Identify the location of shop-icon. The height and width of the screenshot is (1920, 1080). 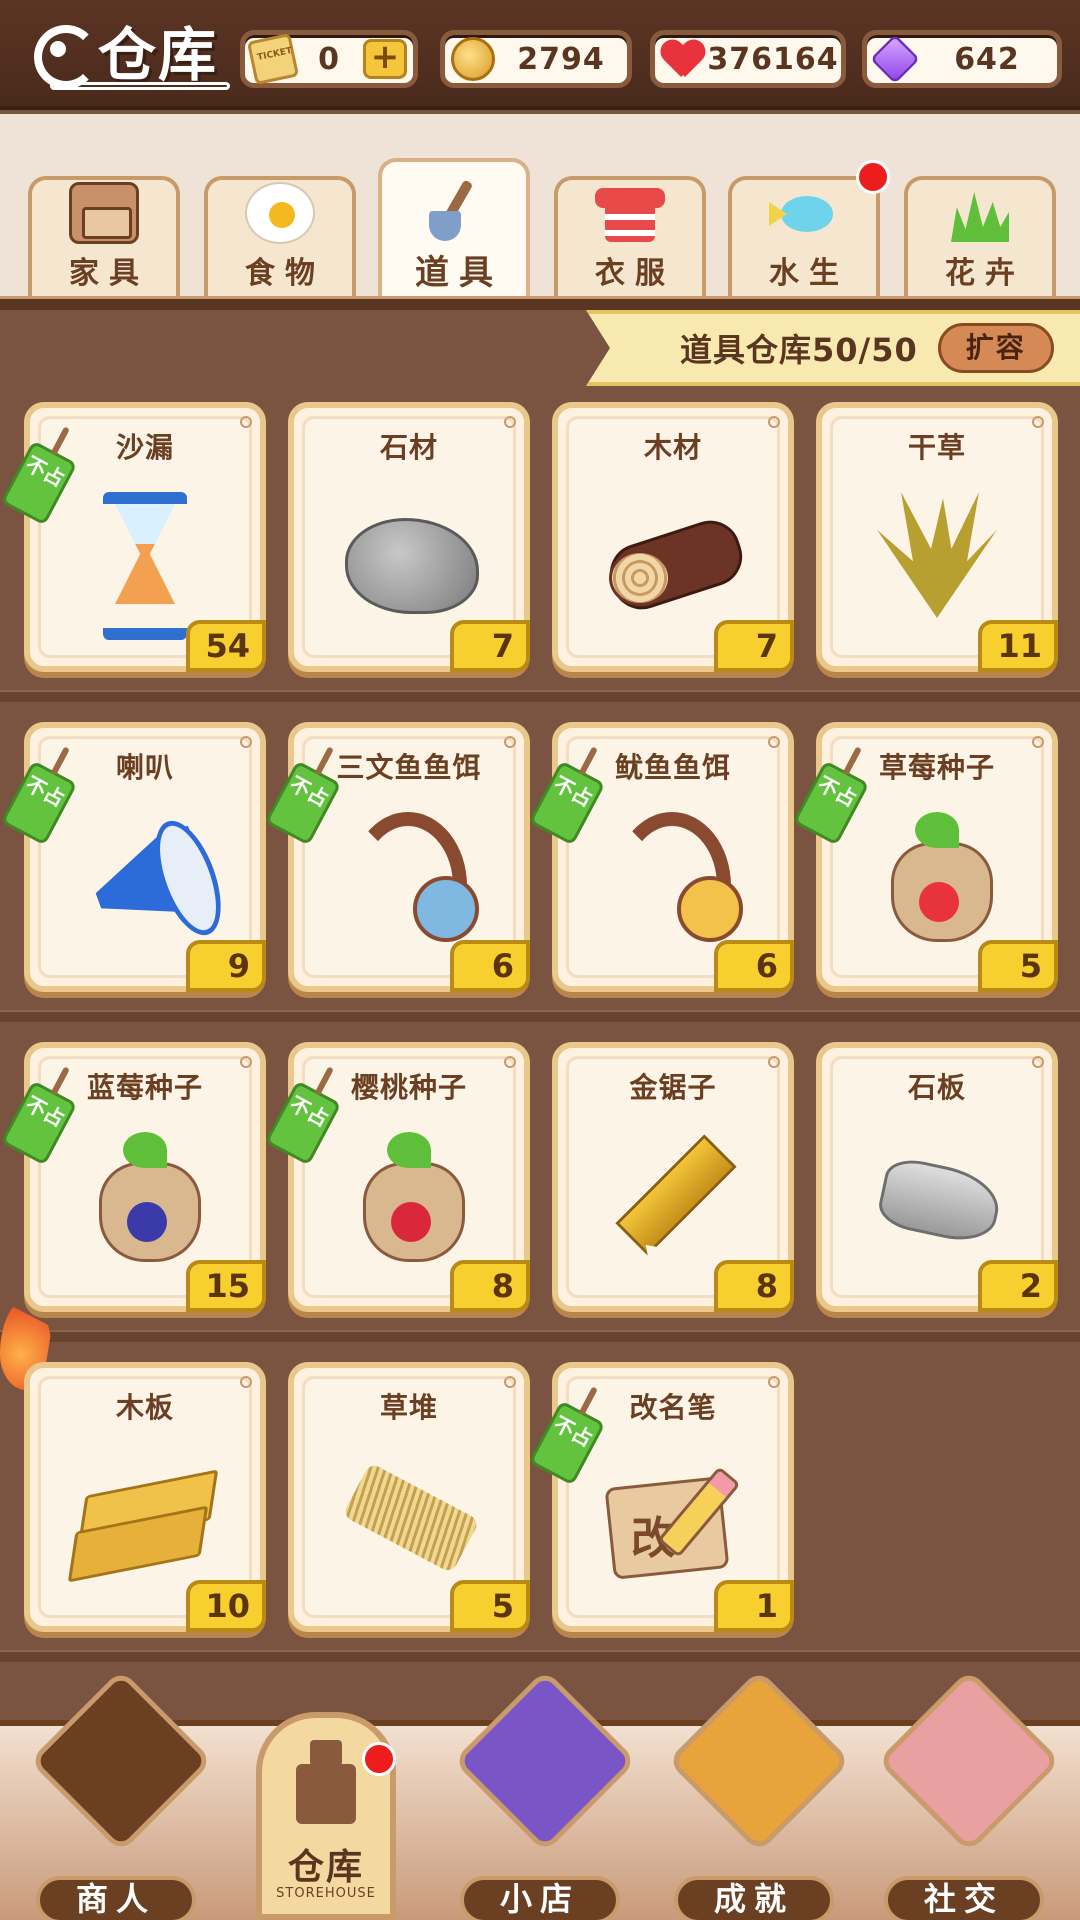
(545, 1761).